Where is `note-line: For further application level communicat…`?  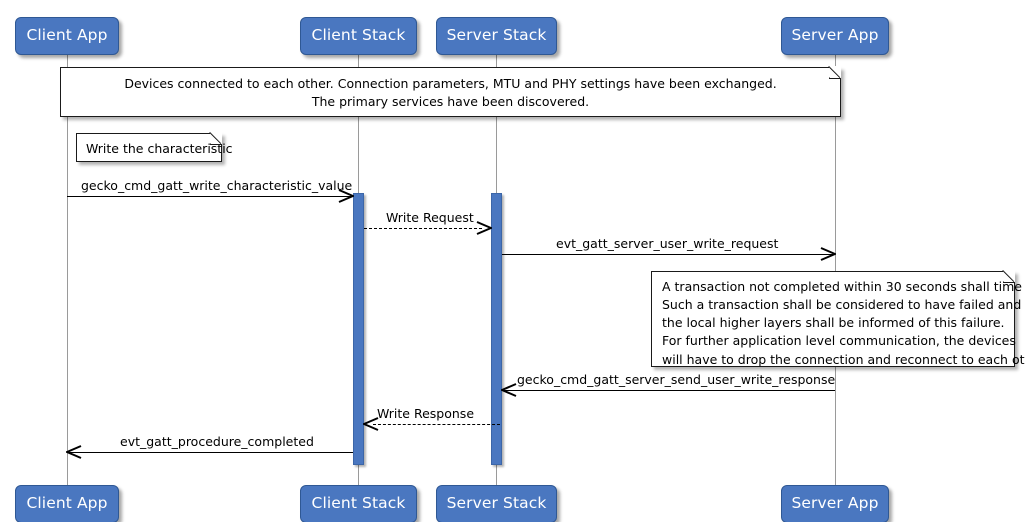
note-line: For further application level communicat… is located at coordinates (839, 341).